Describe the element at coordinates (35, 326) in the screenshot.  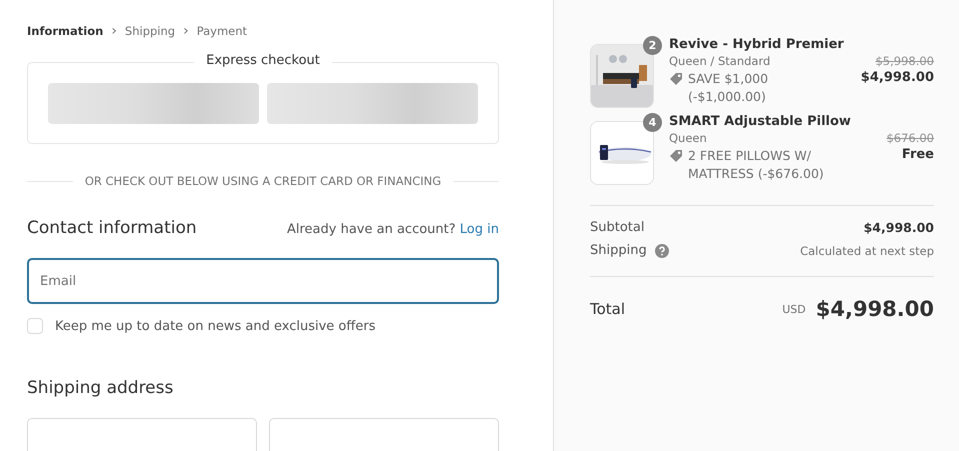
I see `checkbox` at that location.